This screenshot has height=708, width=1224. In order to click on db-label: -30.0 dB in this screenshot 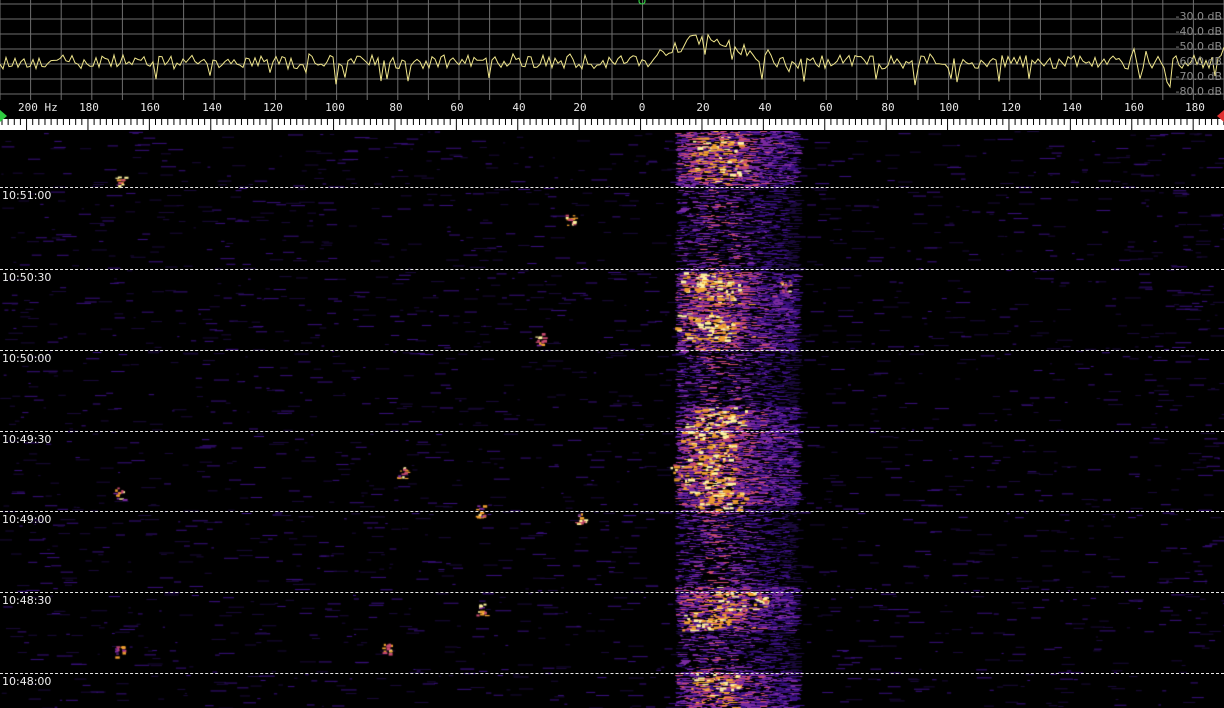, I will do `click(1199, 16)`.